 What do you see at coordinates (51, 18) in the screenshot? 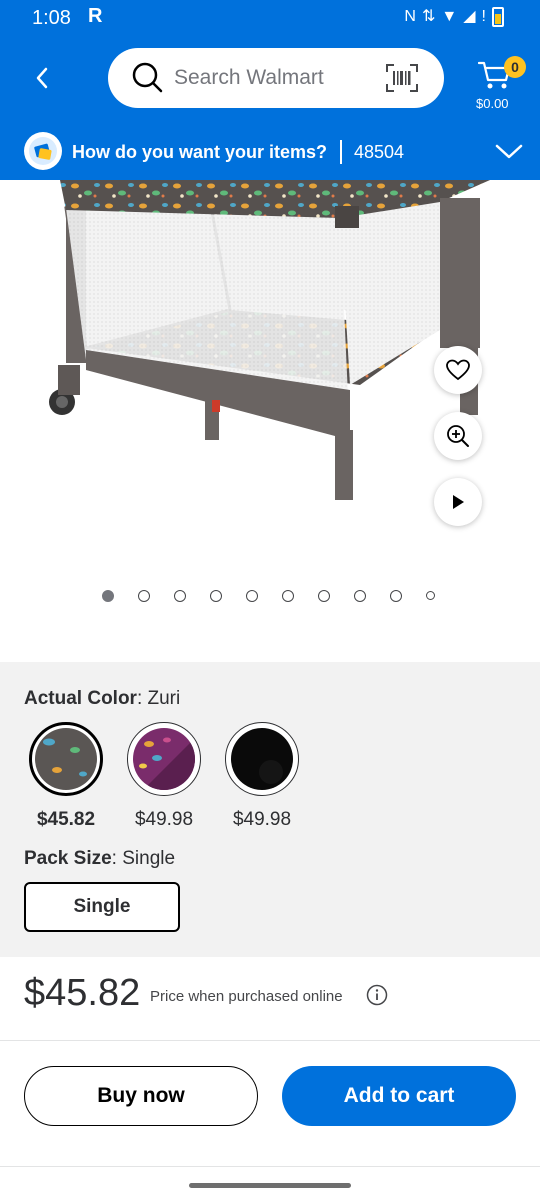
I see `status-time: 1:08` at bounding box center [51, 18].